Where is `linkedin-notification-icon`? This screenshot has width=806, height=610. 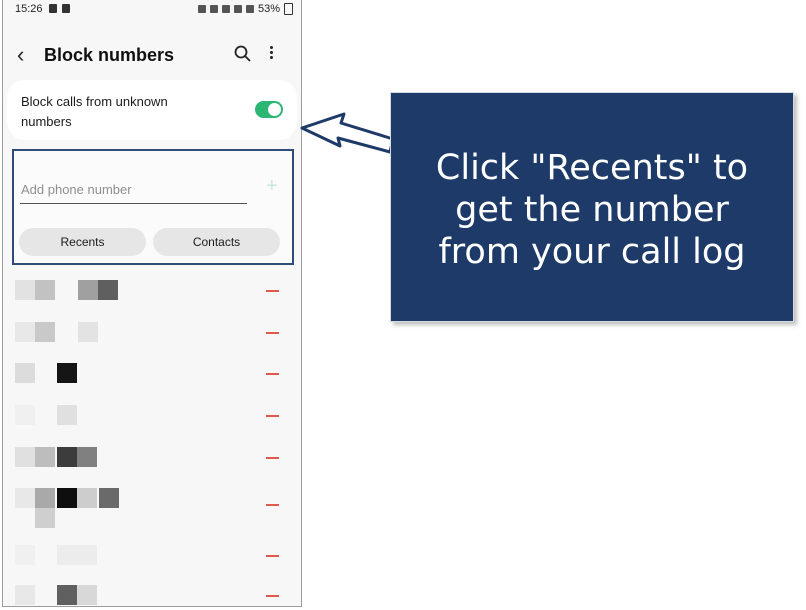
linkedin-notification-icon is located at coordinates (66, 8).